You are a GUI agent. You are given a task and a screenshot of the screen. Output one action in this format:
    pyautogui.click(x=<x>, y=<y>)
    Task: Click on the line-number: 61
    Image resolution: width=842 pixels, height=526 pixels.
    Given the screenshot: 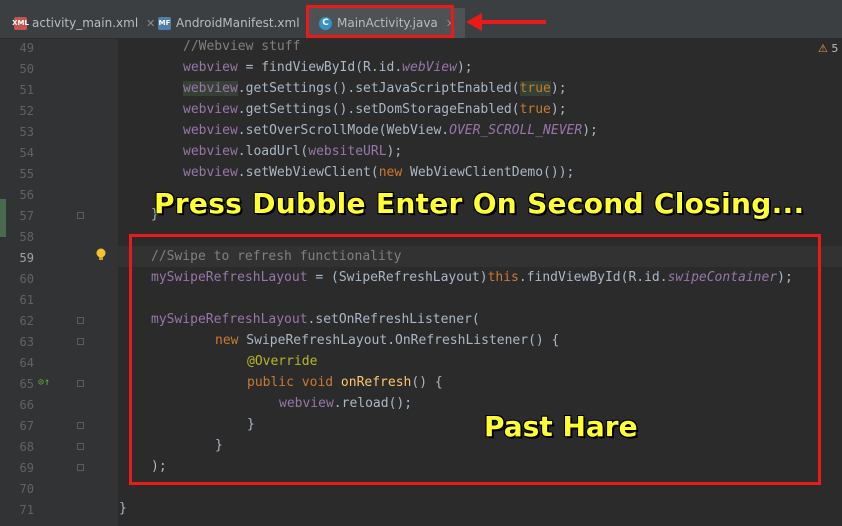 What is the action you would take?
    pyautogui.click(x=26, y=300)
    